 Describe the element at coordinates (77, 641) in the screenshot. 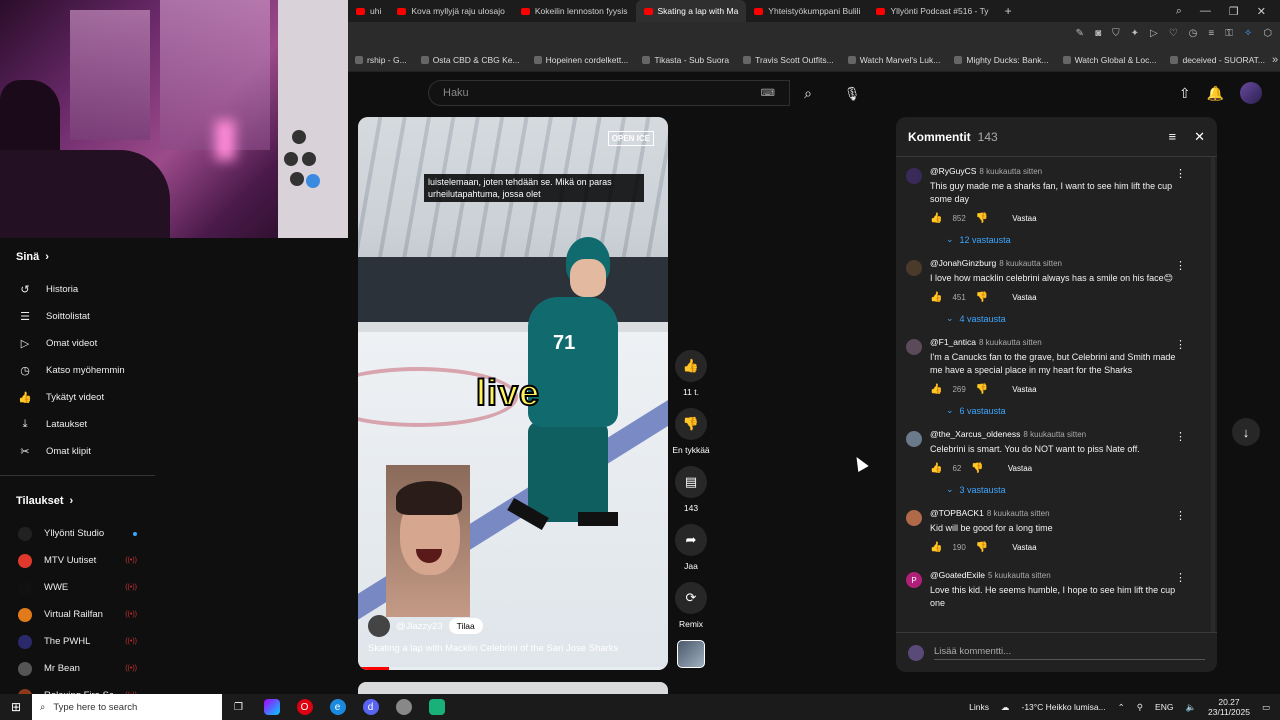

I see `subscription-item: The PWHL ((•))` at that location.